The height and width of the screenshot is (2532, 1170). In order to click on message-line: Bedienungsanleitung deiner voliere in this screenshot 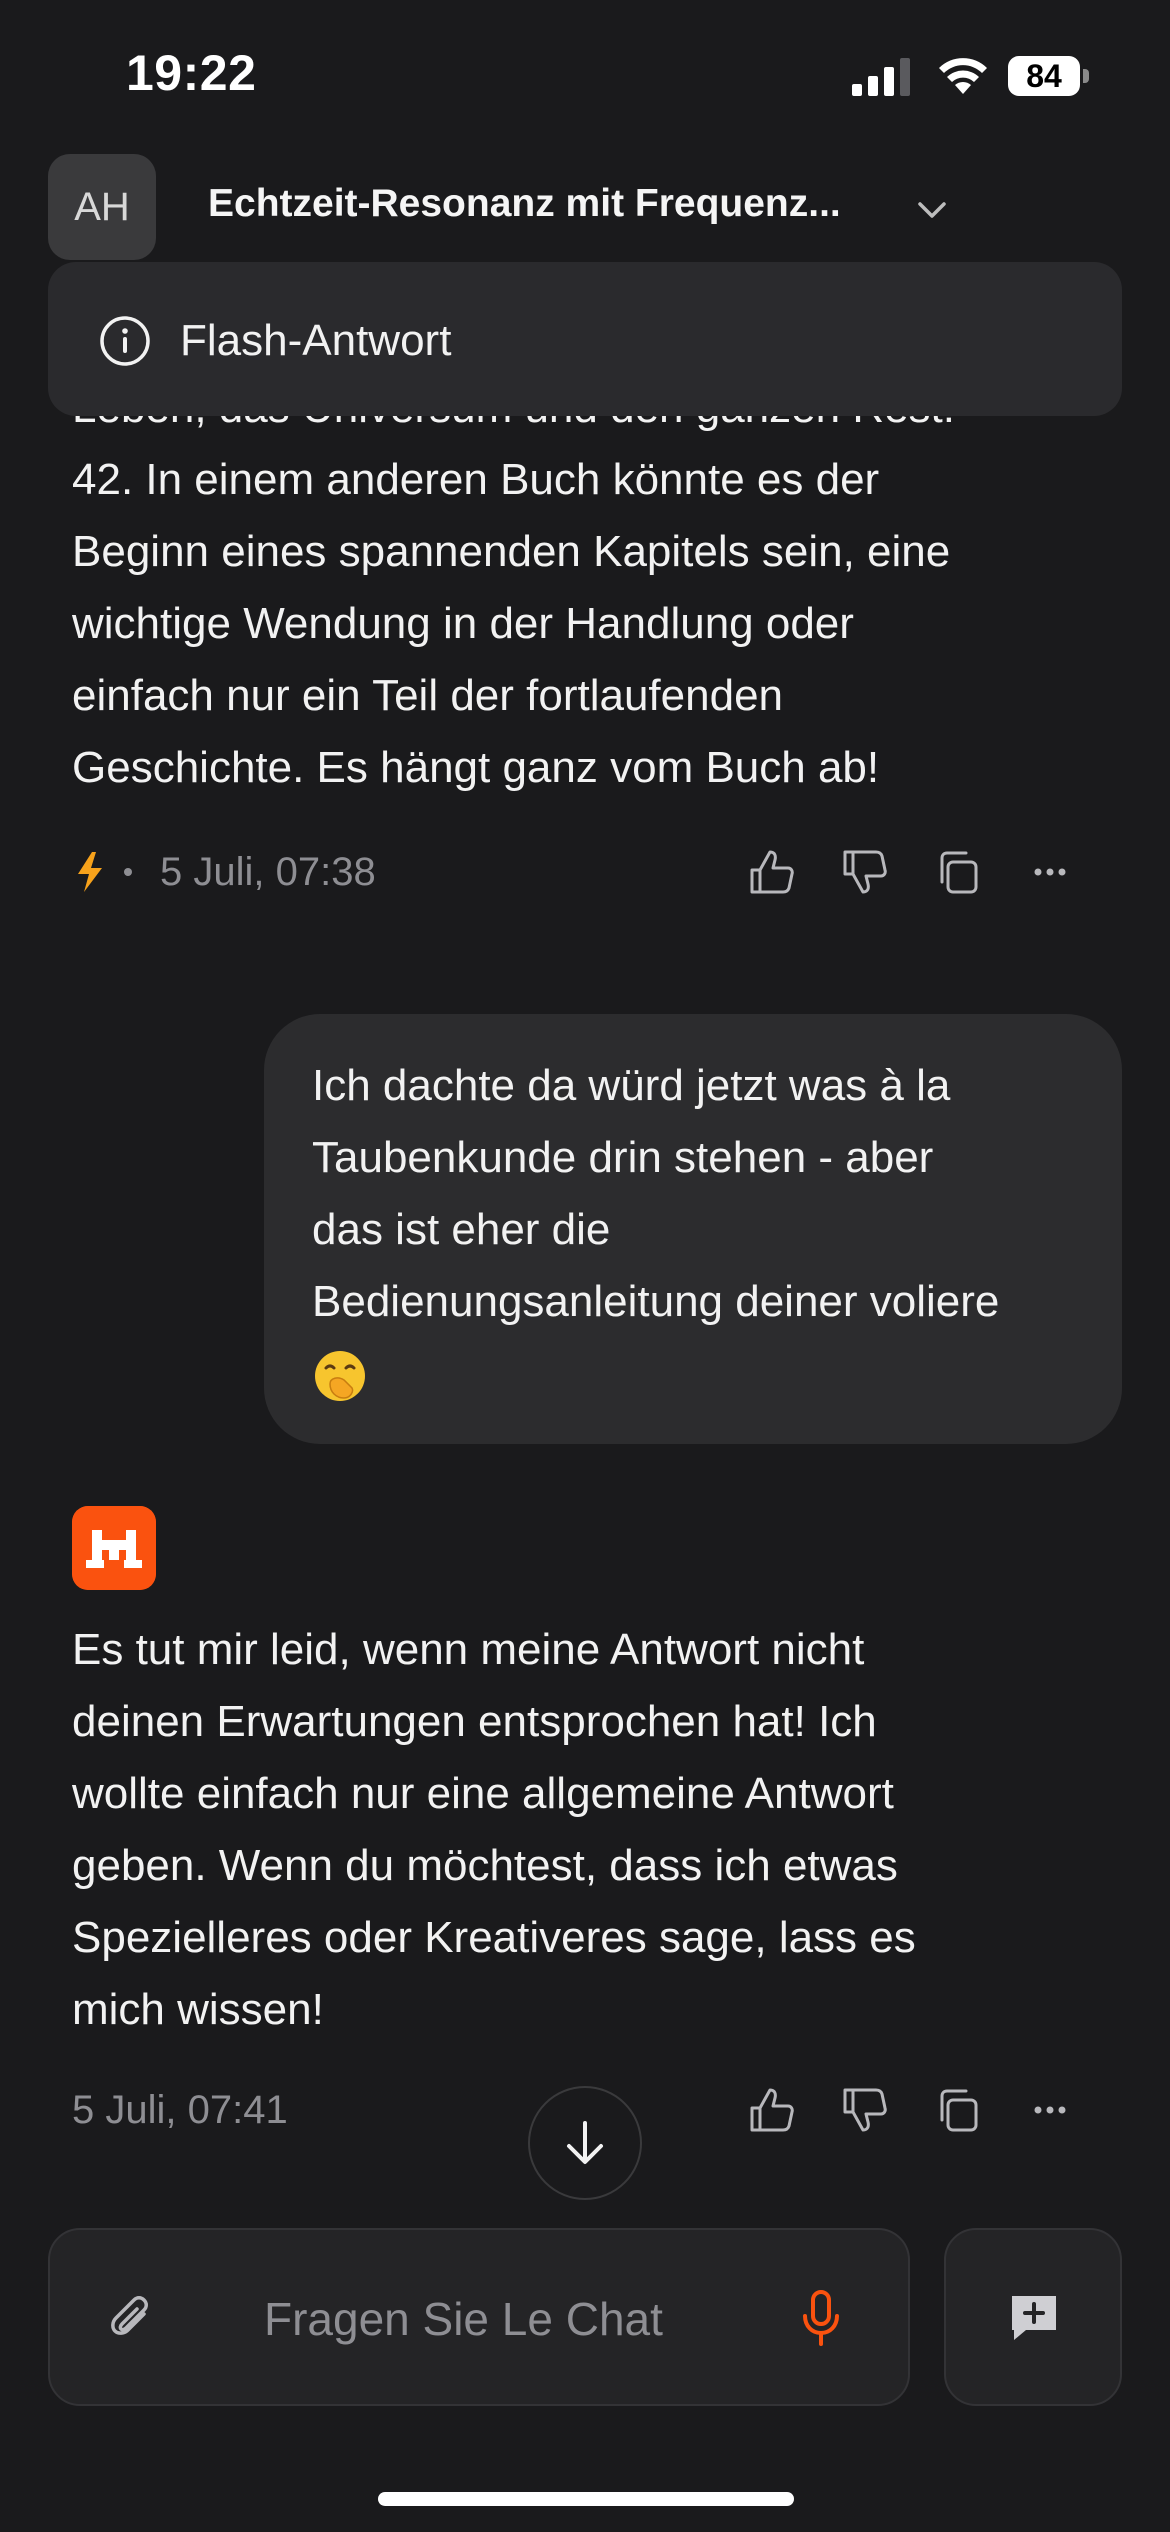, I will do `click(656, 1301)`.